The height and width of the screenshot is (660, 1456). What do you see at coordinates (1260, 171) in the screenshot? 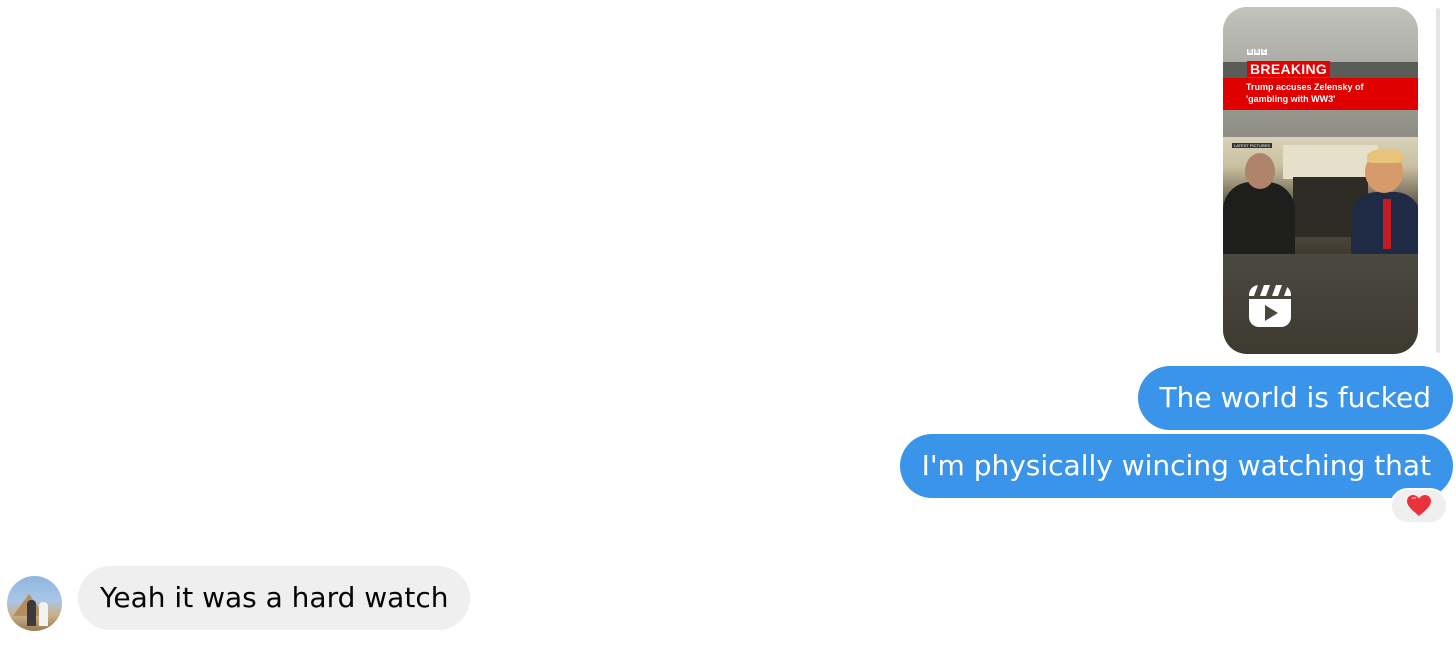
I see `person-left-head` at bounding box center [1260, 171].